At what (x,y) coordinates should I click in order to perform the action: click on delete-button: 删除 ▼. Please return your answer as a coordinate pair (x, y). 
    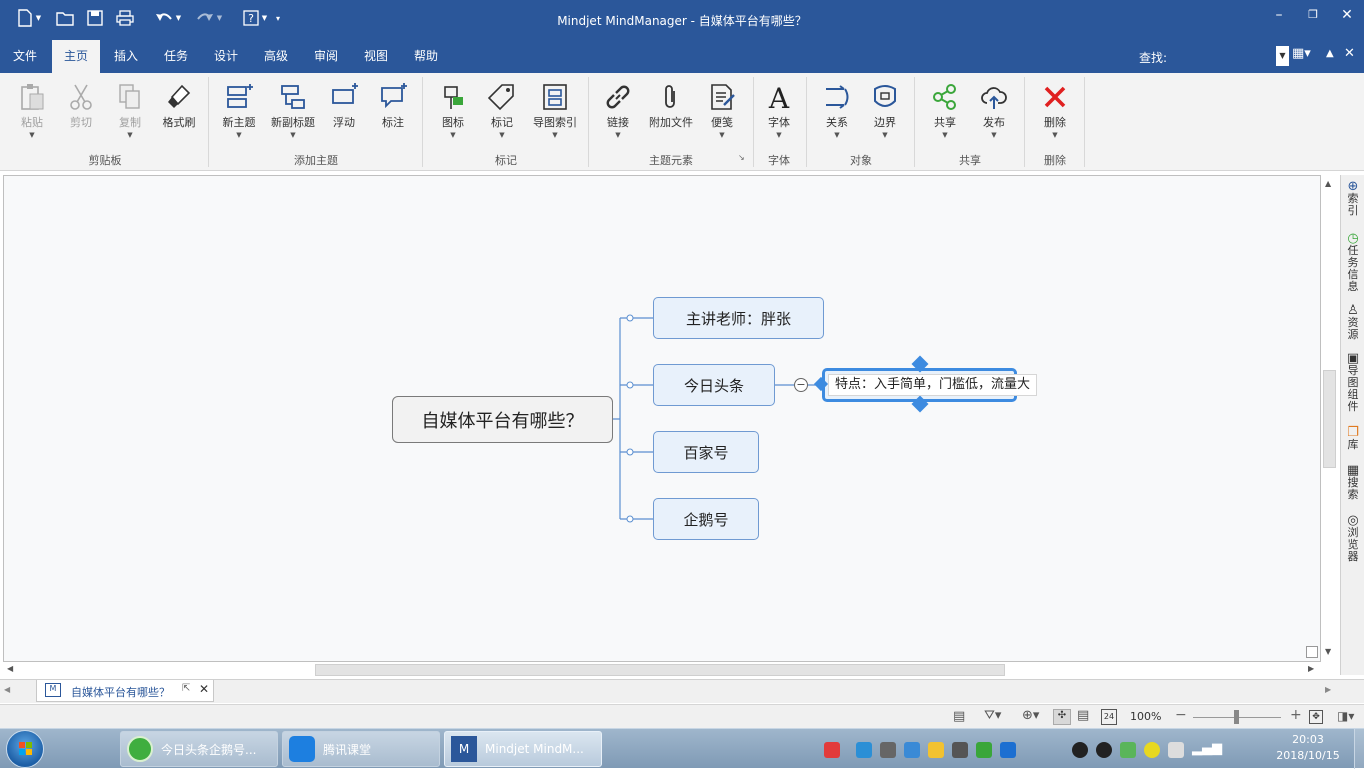
    Looking at the image, I should click on (1055, 109).